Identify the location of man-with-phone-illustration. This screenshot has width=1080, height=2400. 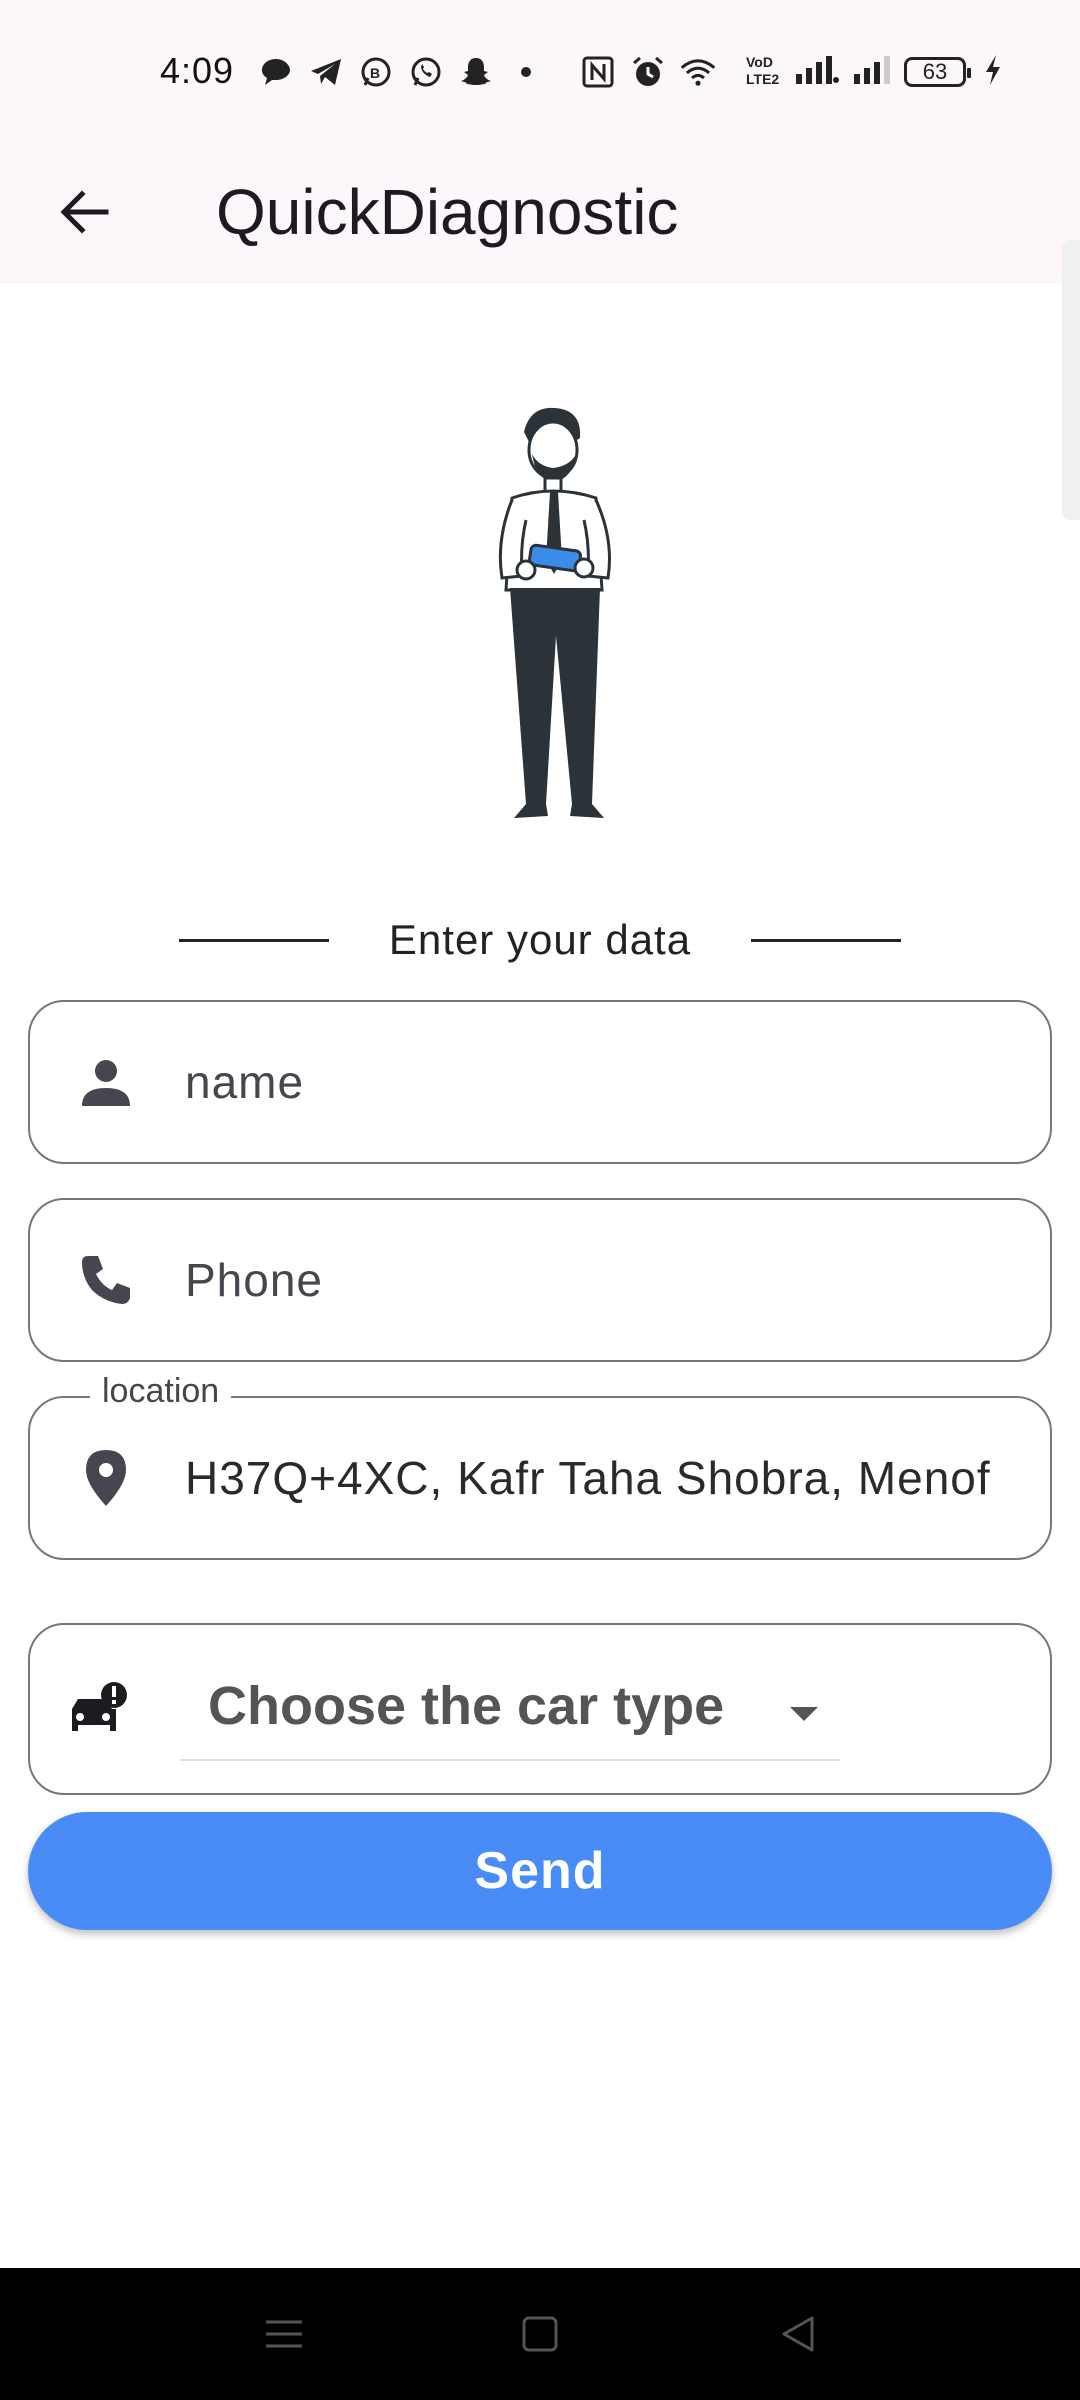
(550, 620).